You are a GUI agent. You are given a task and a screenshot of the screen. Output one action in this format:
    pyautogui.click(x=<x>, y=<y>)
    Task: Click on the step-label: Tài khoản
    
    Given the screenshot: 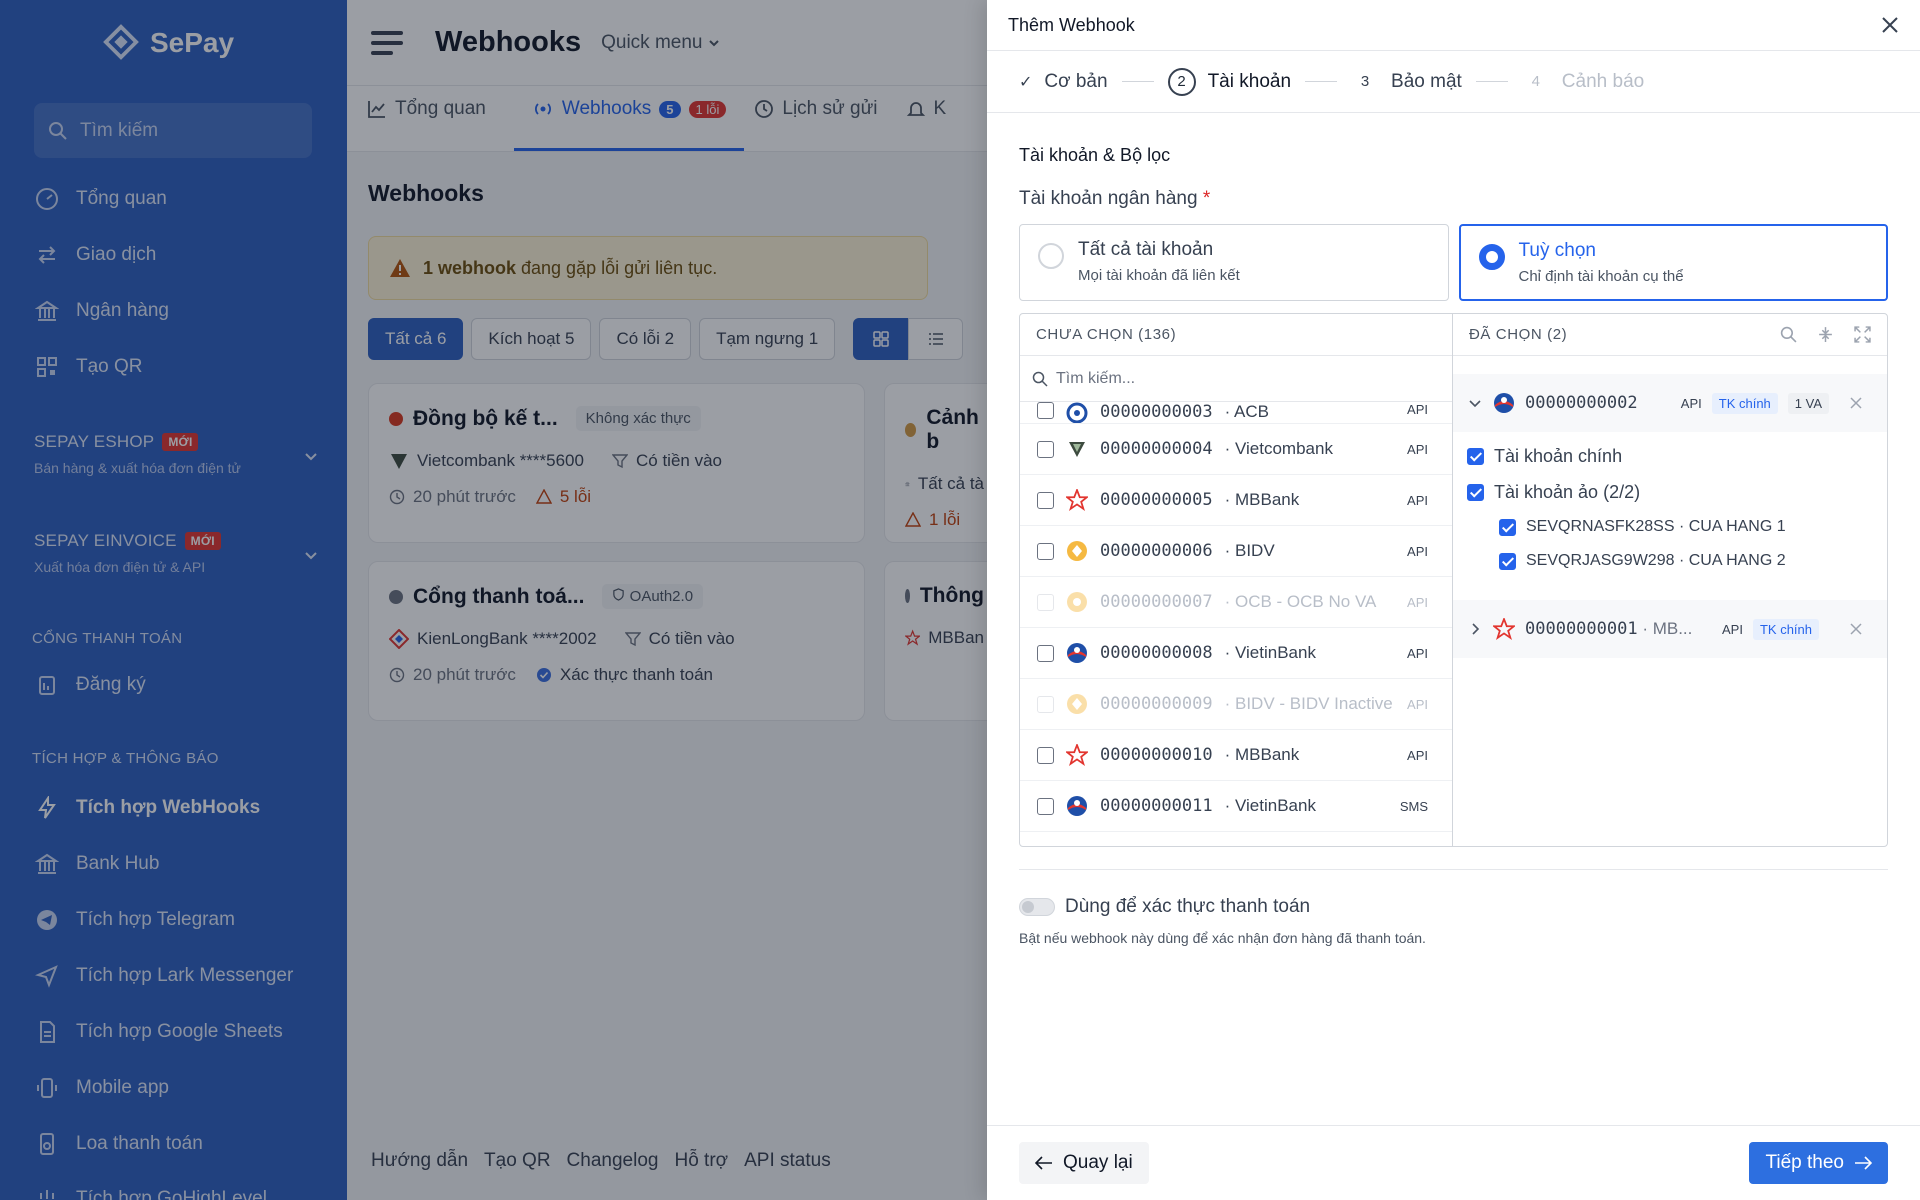 What is the action you would take?
    pyautogui.click(x=1249, y=81)
    